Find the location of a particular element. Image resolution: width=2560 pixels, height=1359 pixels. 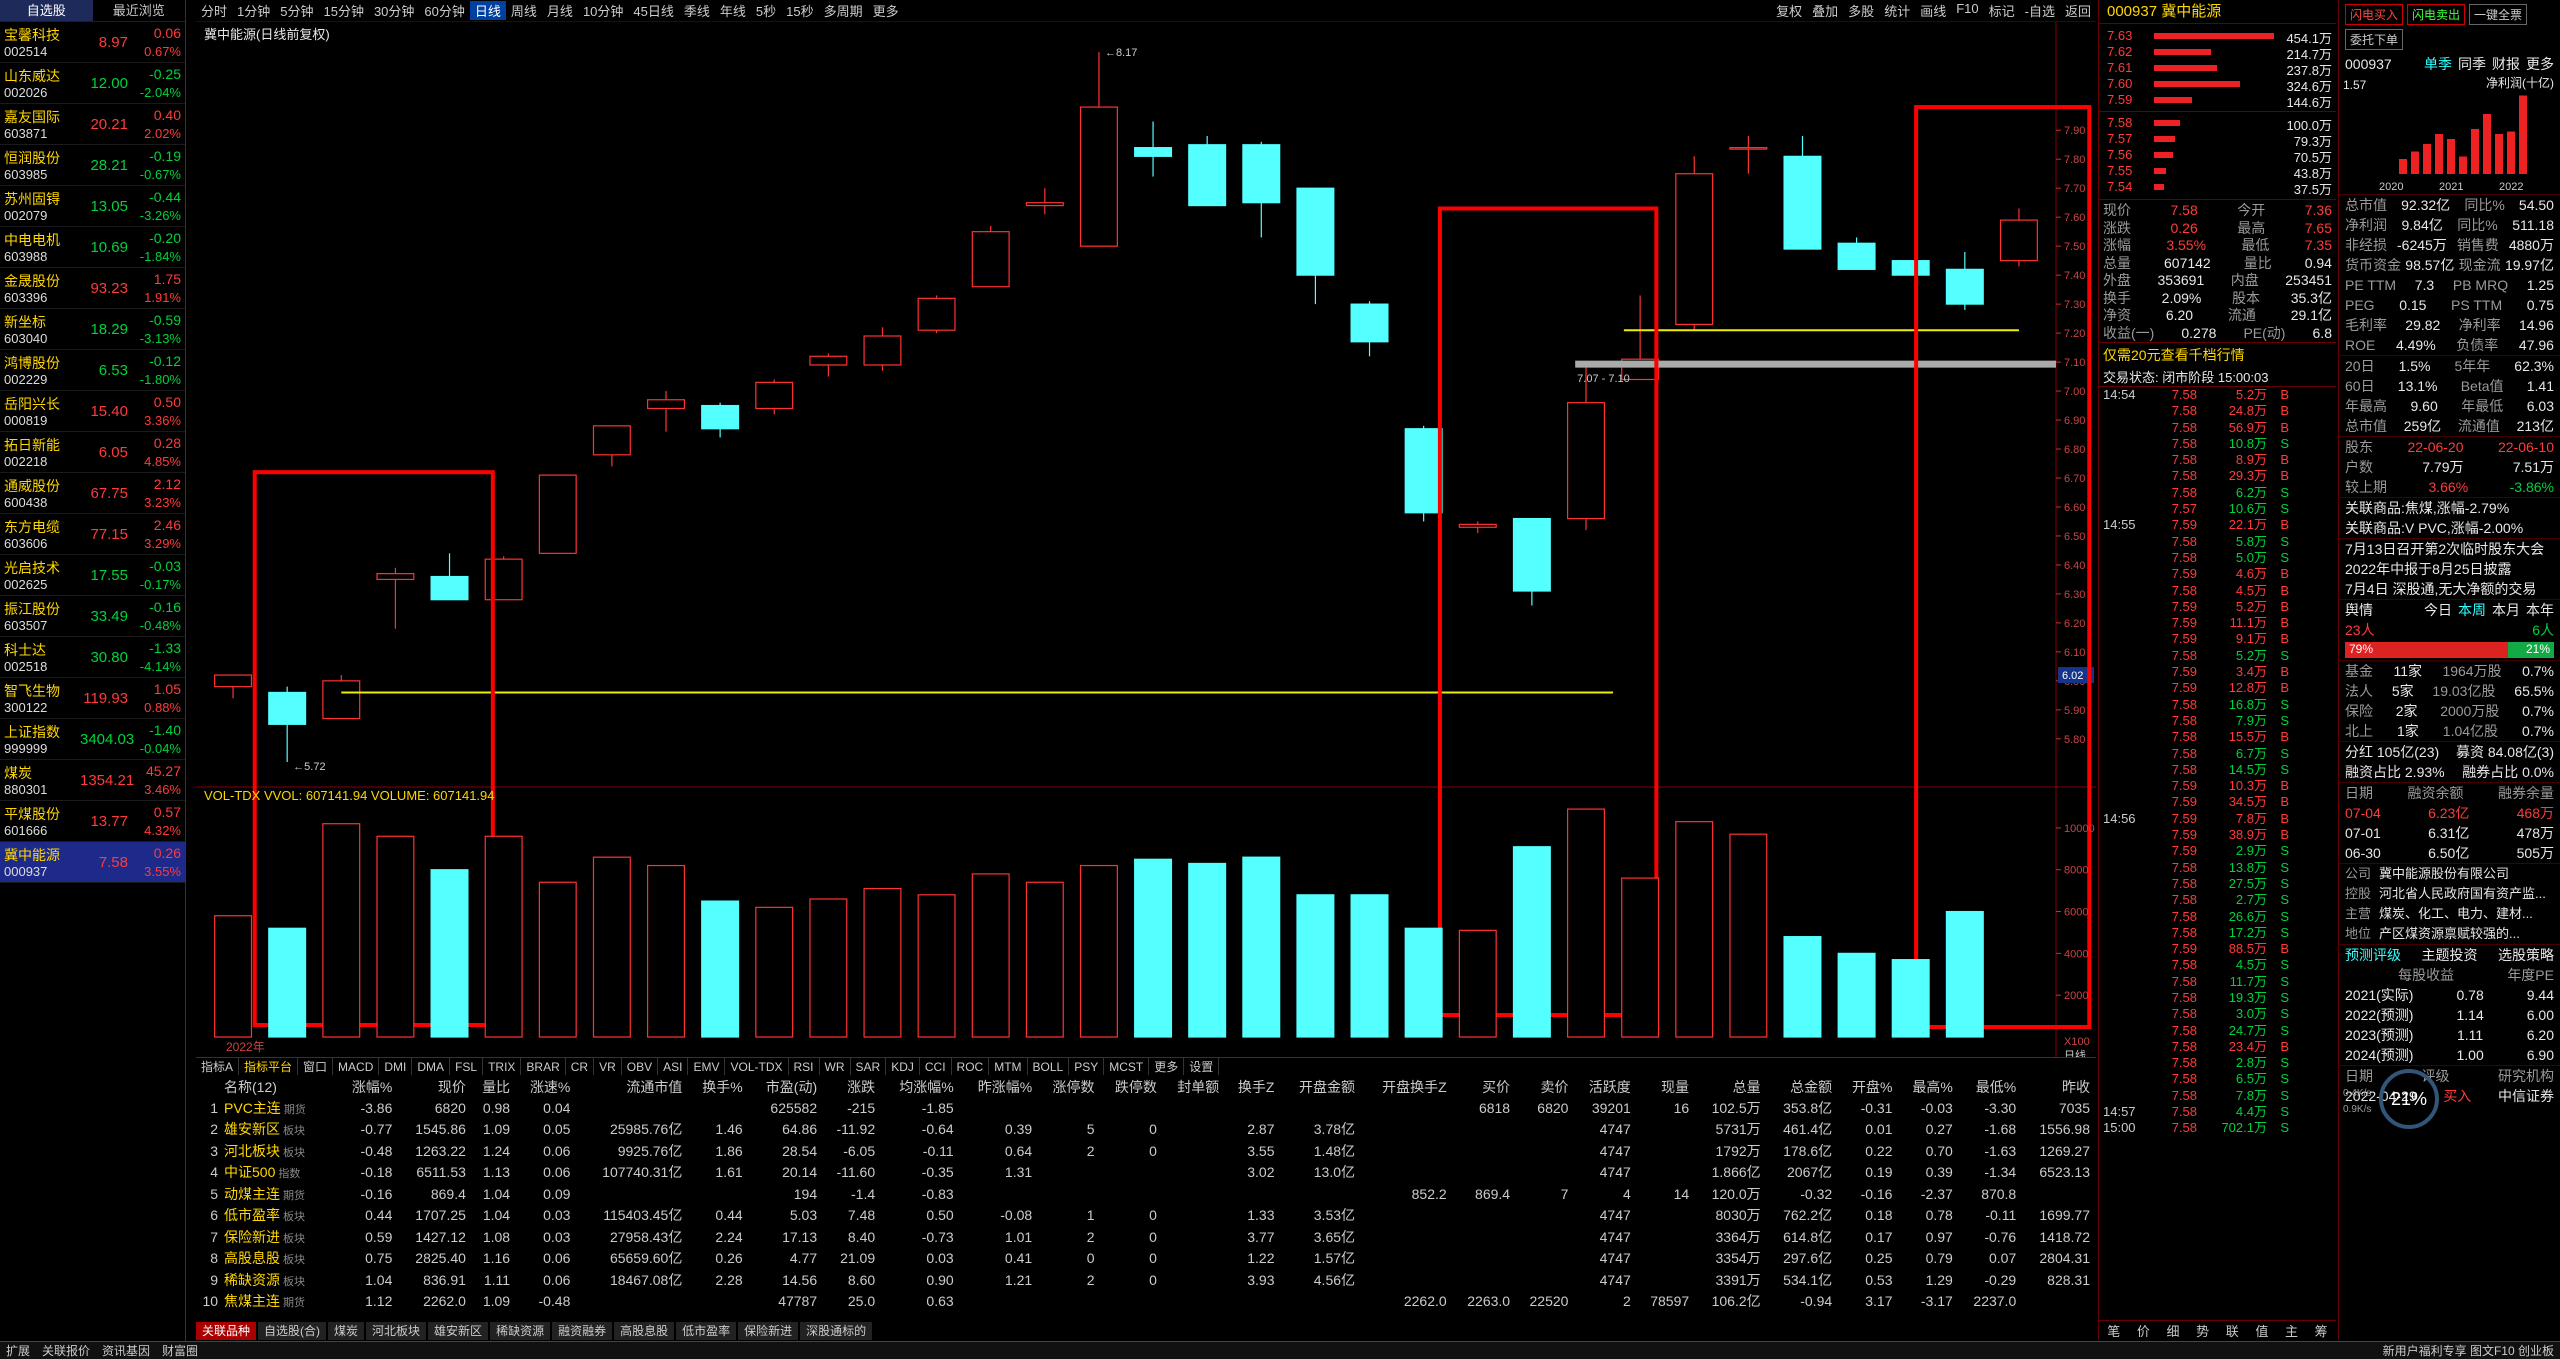

indicator-tab: DMI is located at coordinates (396, 1066).